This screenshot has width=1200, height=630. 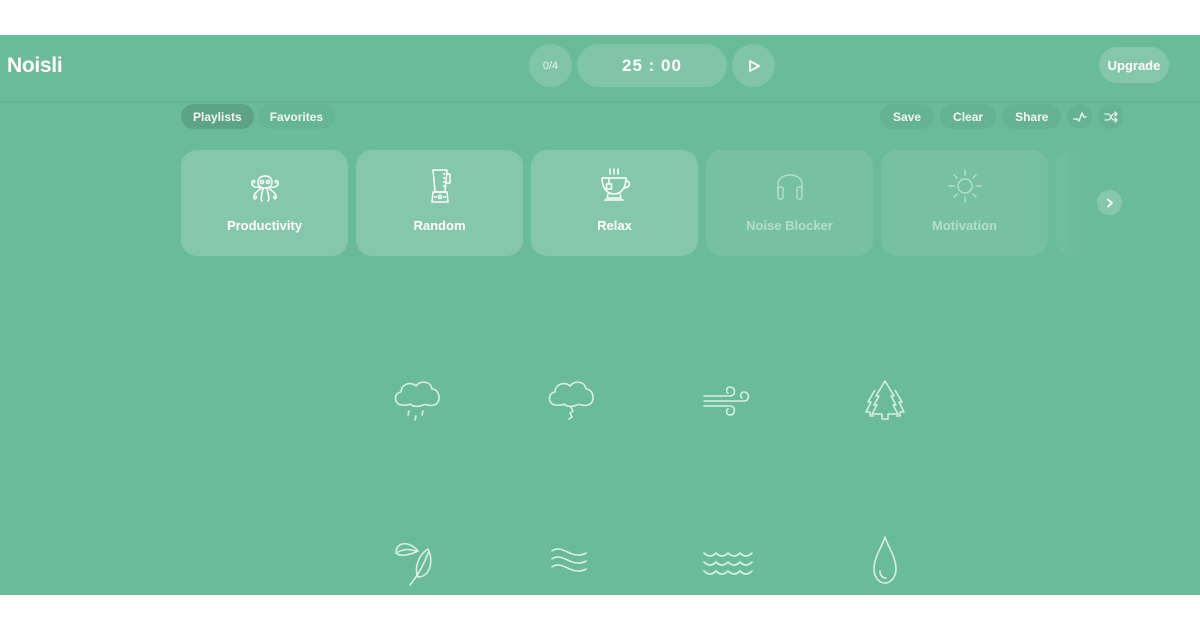 What do you see at coordinates (726, 401) in the screenshot?
I see `wind-icon` at bounding box center [726, 401].